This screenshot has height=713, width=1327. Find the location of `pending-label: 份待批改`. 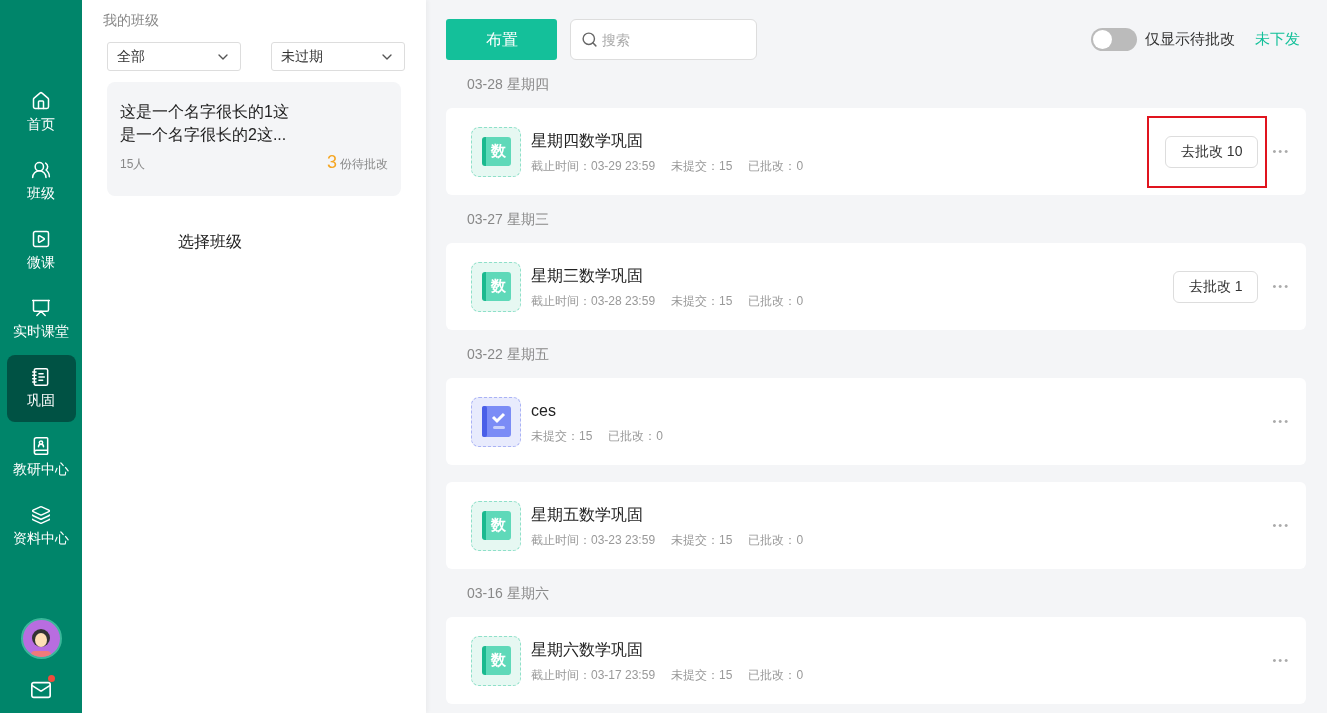

pending-label: 份待批改 is located at coordinates (364, 164).